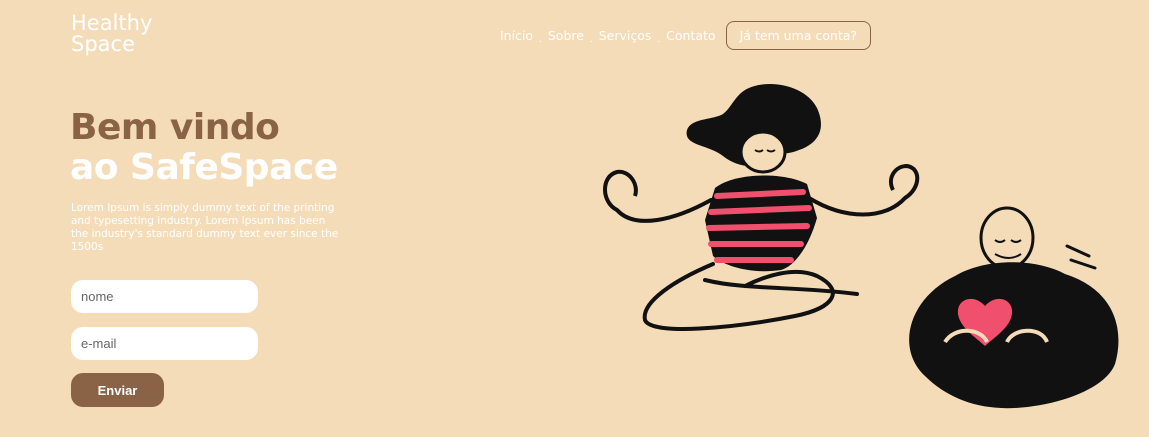 Image resolution: width=1149 pixels, height=437 pixels. I want to click on nav-item-servicos: Serviços, so click(625, 35).